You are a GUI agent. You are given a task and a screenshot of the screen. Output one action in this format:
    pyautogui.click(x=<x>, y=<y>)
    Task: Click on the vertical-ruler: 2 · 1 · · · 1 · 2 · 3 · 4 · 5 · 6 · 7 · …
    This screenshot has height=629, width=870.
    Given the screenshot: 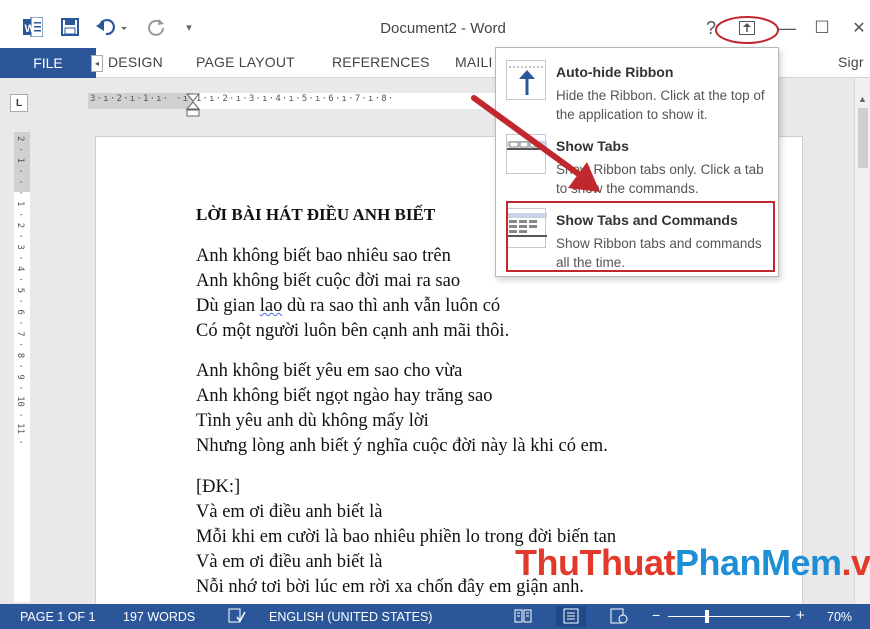 What is the action you would take?
    pyautogui.click(x=17, y=363)
    